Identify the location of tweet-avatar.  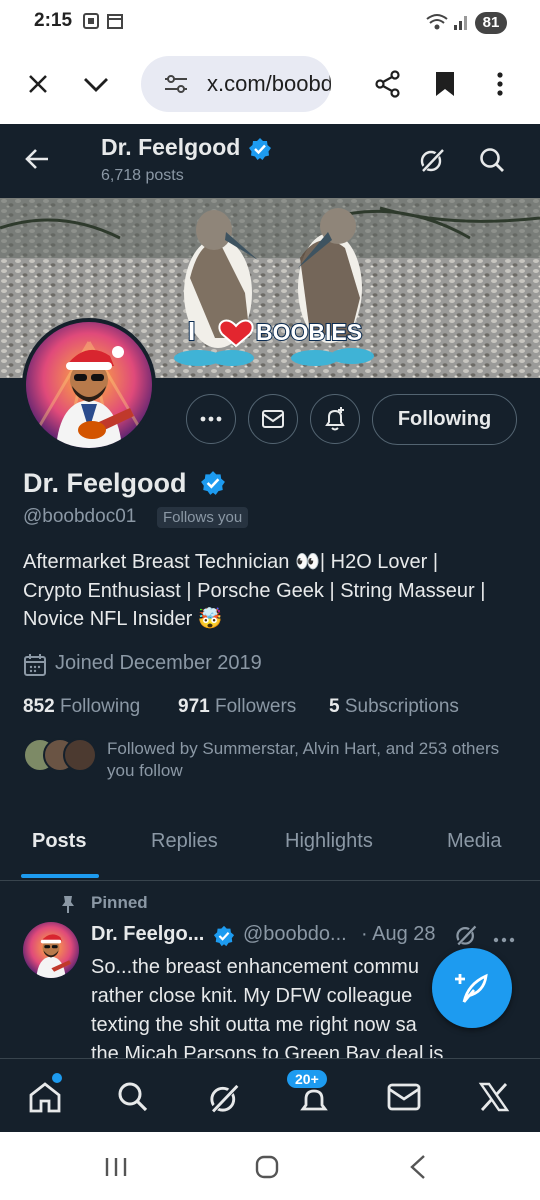
(51, 950).